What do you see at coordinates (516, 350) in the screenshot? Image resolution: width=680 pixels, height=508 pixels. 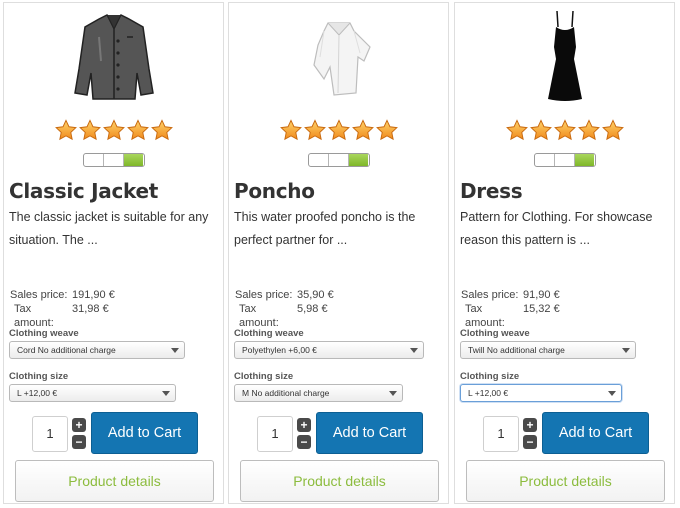 I see `clothing-weave-value: Twill No additional charge` at bounding box center [516, 350].